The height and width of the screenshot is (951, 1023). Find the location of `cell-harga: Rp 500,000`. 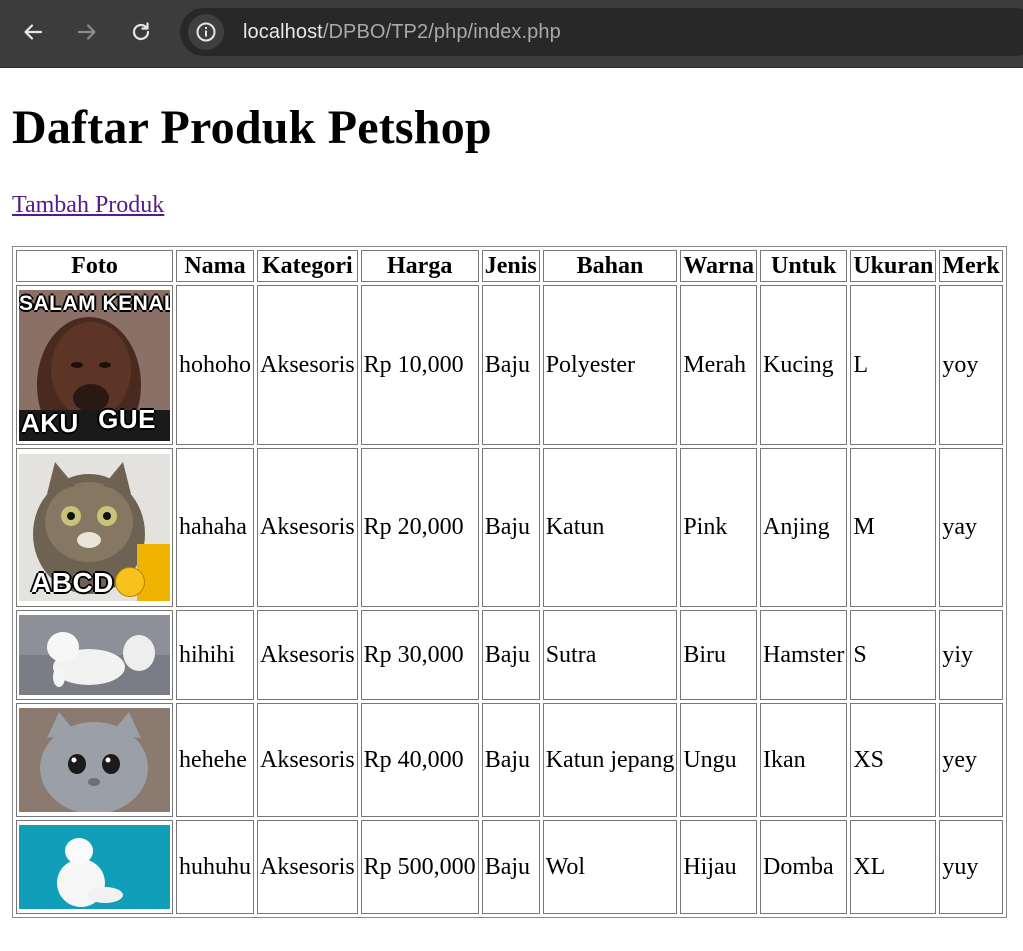

cell-harga: Rp 500,000 is located at coordinates (419, 867).